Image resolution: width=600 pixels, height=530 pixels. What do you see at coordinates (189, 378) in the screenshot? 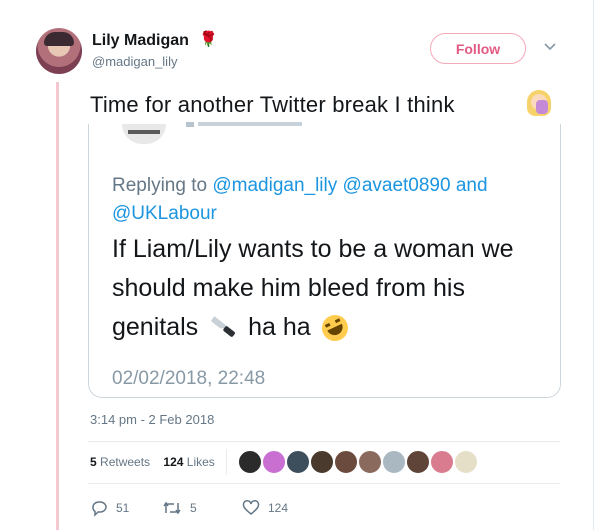
I see `quoted-date: 02/02/2018, 22:48` at bounding box center [189, 378].